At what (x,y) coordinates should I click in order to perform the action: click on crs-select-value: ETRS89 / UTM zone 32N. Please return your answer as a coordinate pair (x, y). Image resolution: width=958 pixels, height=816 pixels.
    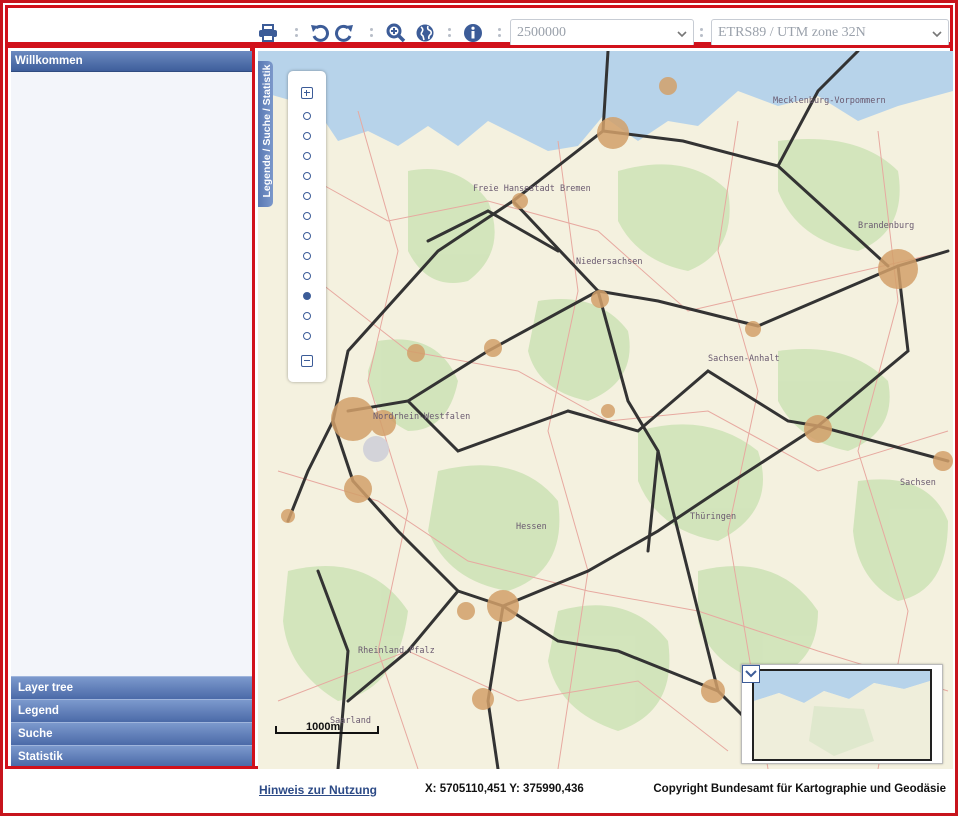
    Looking at the image, I should click on (792, 32).